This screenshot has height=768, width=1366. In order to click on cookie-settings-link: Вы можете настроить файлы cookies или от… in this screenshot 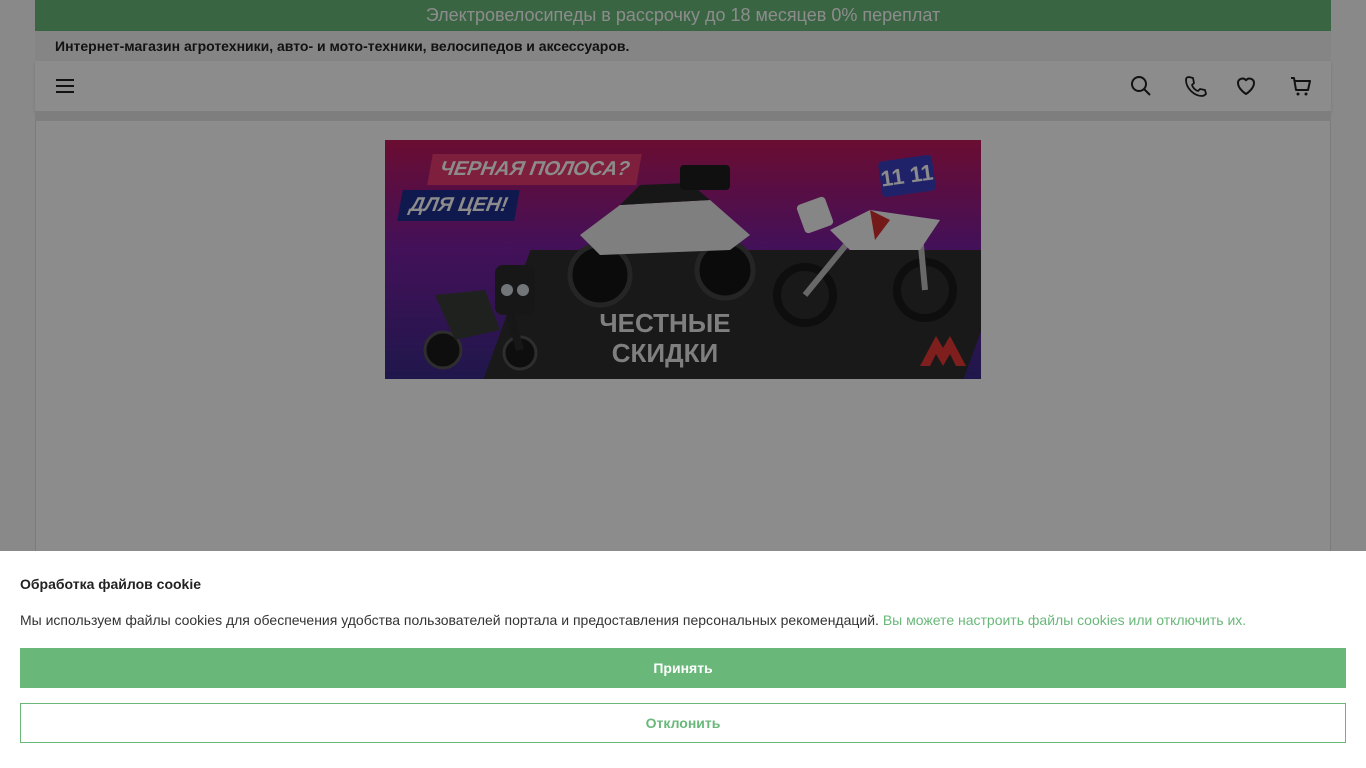, I will do `click(1064, 620)`.